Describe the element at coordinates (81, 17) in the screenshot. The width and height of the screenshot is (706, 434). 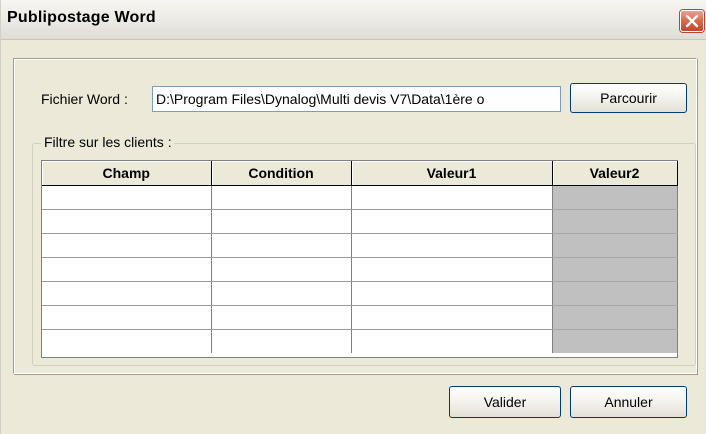
I see `window-title: Publipostage Word` at that location.